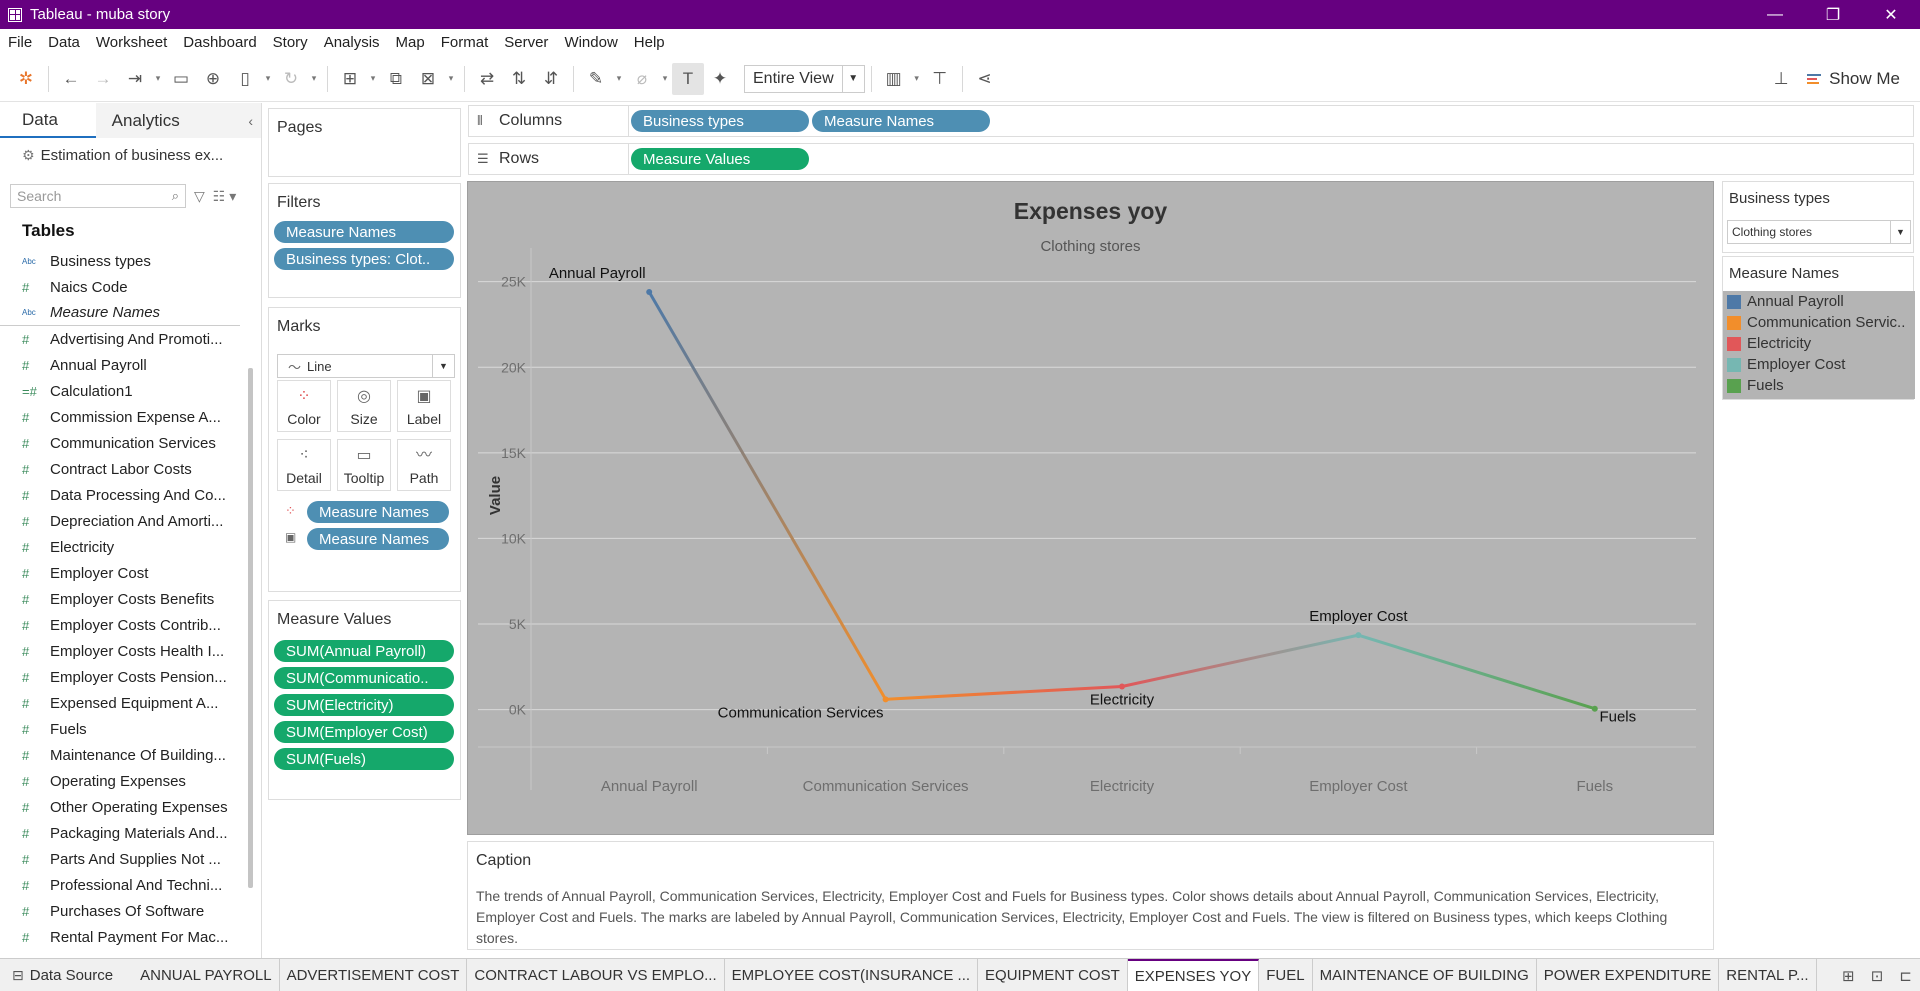 The image size is (1920, 991). Describe the element at coordinates (364, 759) in the screenshot. I see `measure-pill: SUM(Fuels)` at that location.